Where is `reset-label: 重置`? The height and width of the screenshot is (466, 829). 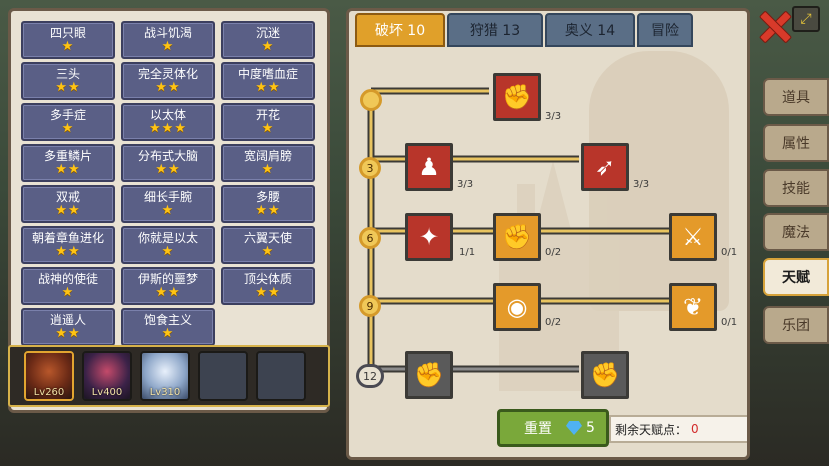 reset-label: 重置 is located at coordinates (538, 429).